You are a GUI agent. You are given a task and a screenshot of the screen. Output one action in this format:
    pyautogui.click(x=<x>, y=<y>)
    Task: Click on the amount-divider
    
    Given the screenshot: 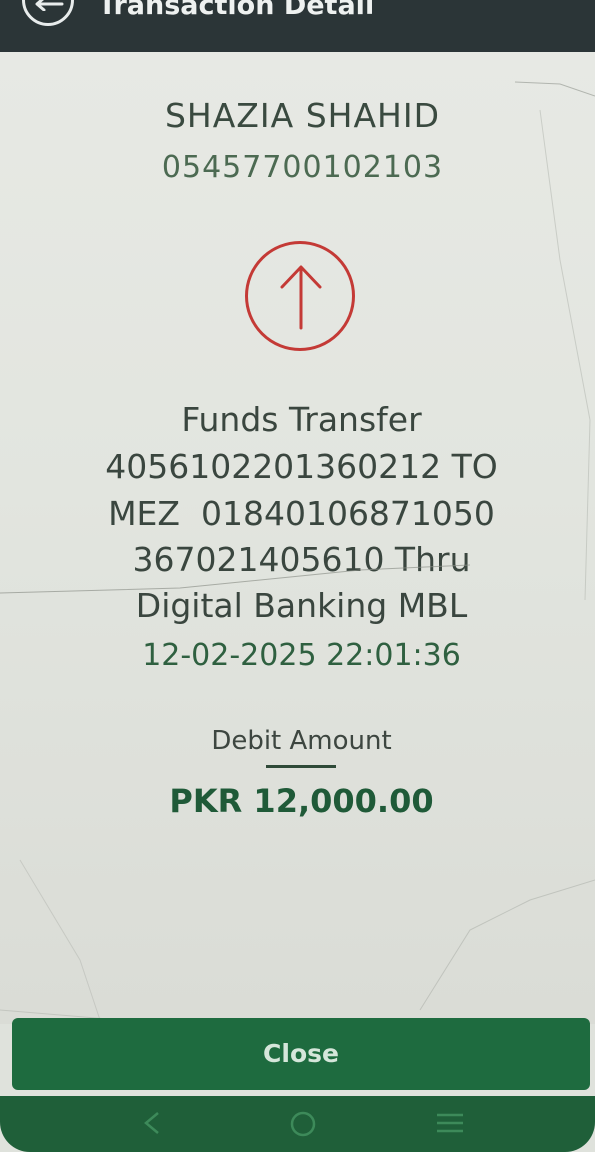 What is the action you would take?
    pyautogui.click(x=301, y=766)
    